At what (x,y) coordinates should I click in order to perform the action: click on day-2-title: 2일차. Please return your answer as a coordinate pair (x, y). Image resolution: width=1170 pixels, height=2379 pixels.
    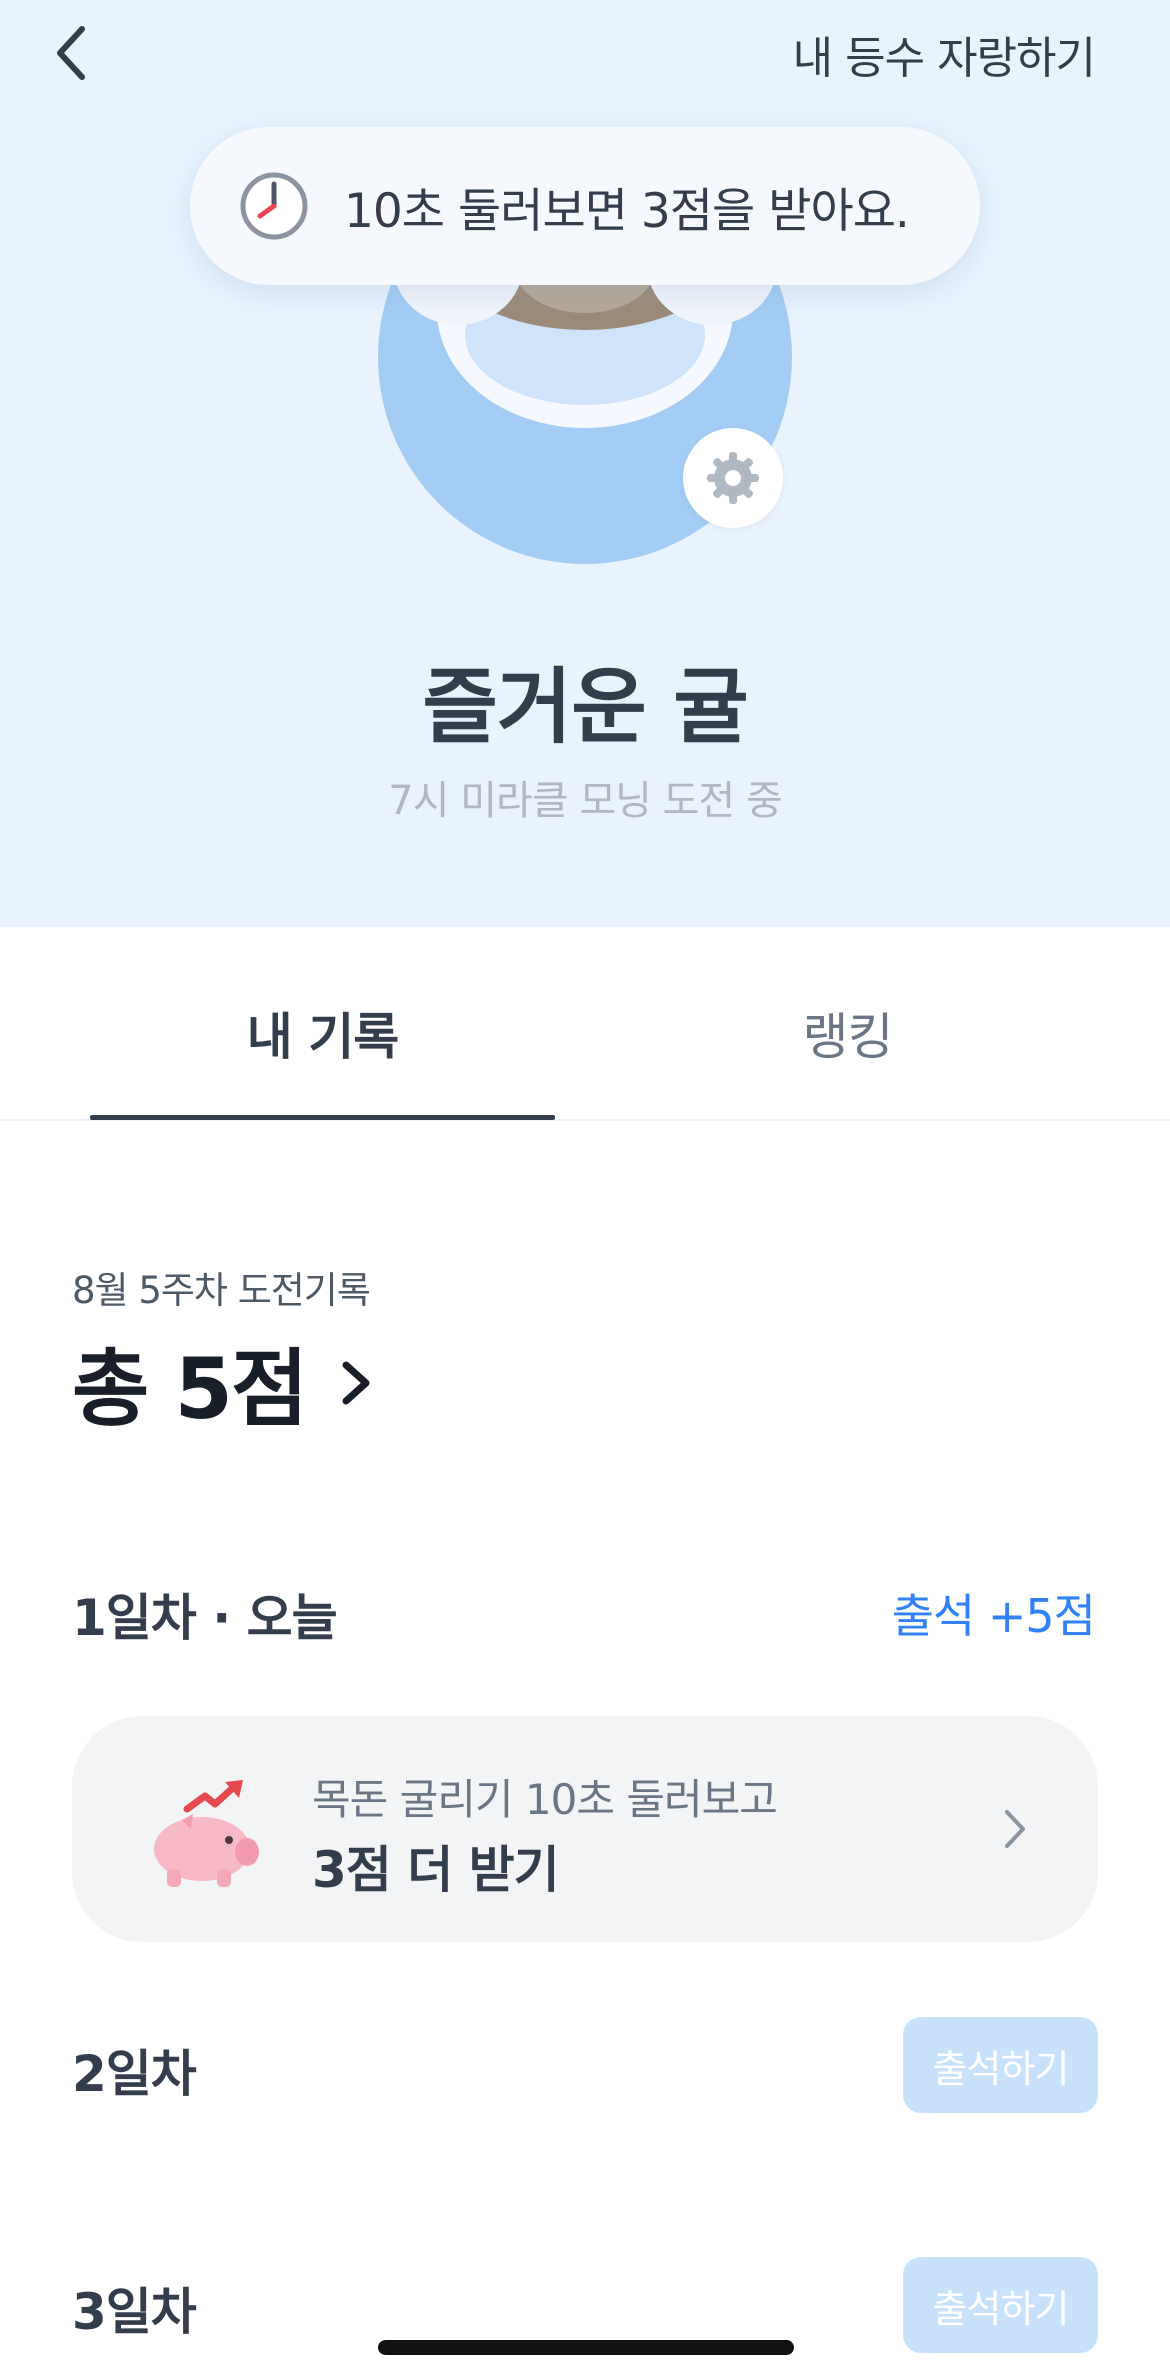
    Looking at the image, I should click on (134, 2074).